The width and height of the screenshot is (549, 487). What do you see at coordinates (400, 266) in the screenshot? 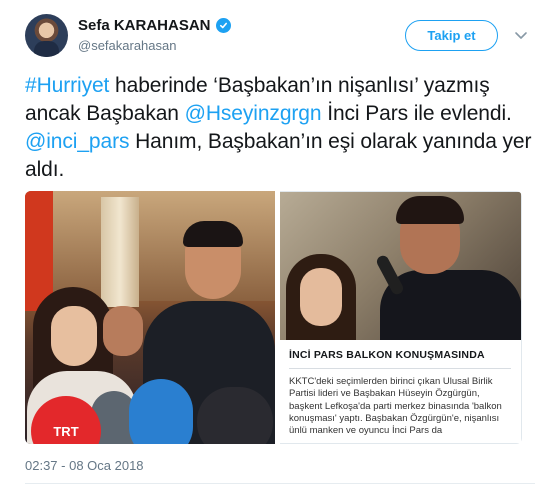
I see `photo-balcony-speech` at bounding box center [400, 266].